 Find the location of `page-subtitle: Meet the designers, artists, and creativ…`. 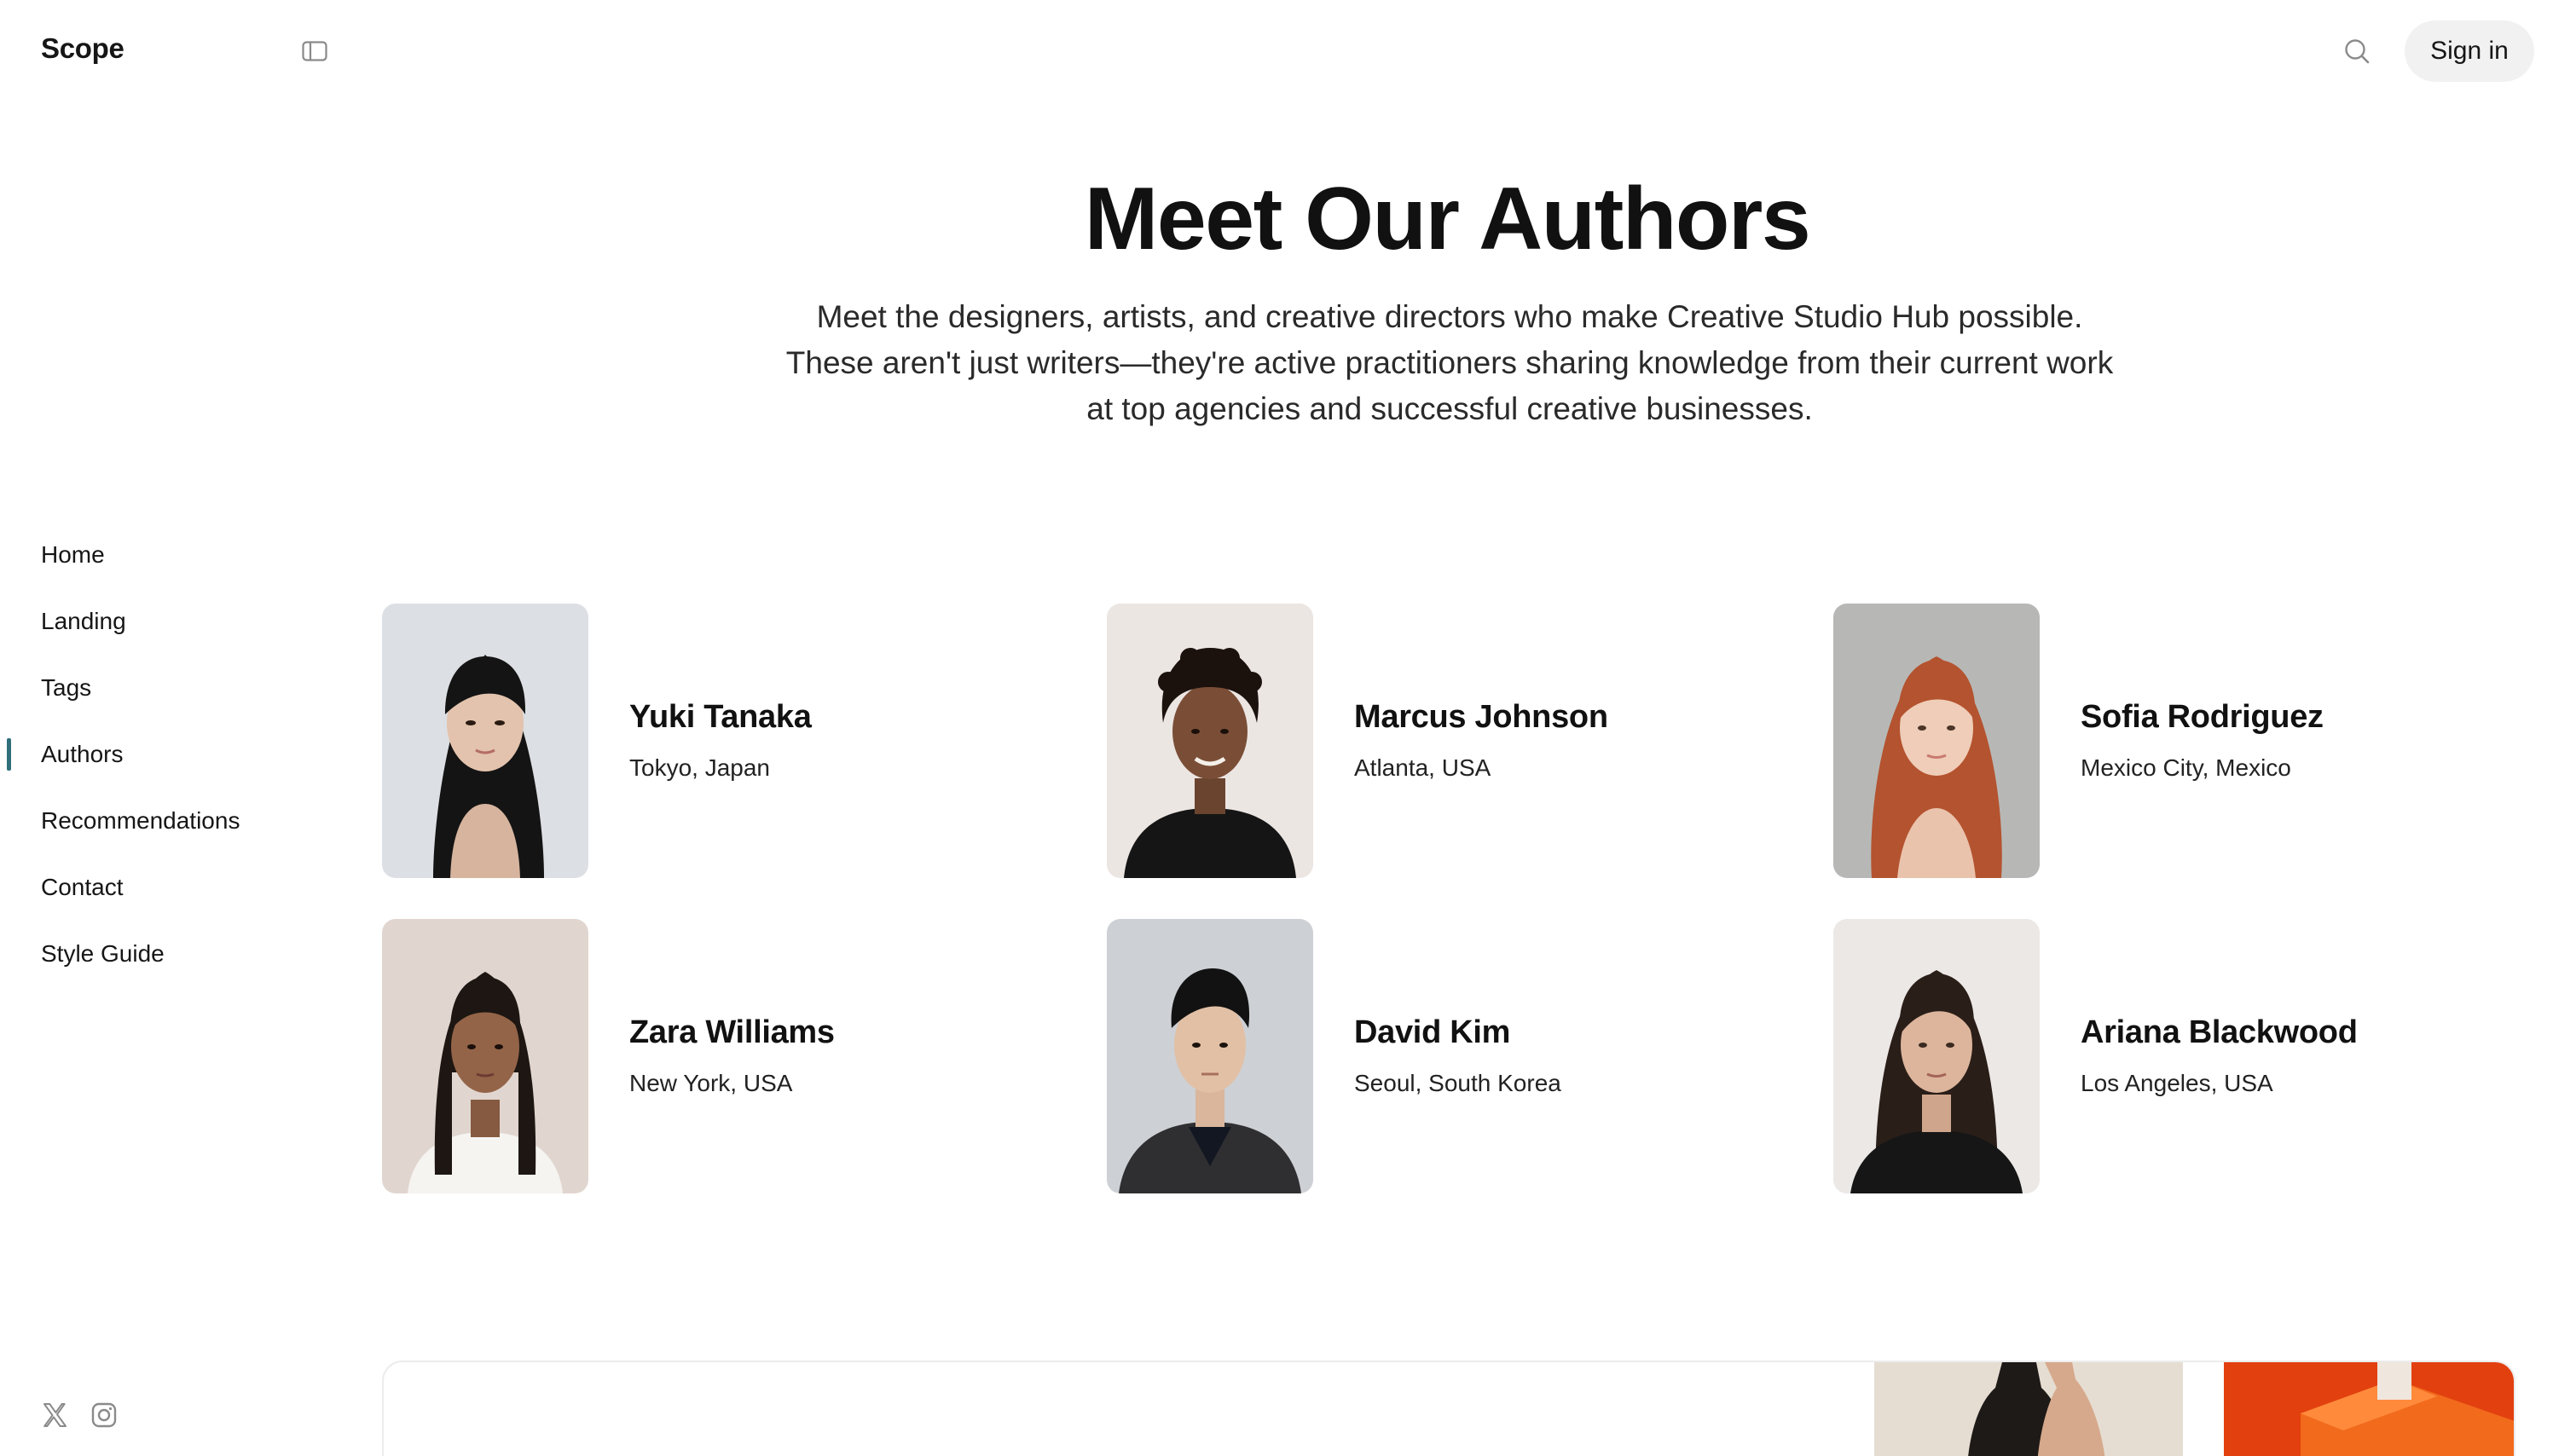

page-subtitle: Meet the designers, artists, and creativ… is located at coordinates (1449, 363).